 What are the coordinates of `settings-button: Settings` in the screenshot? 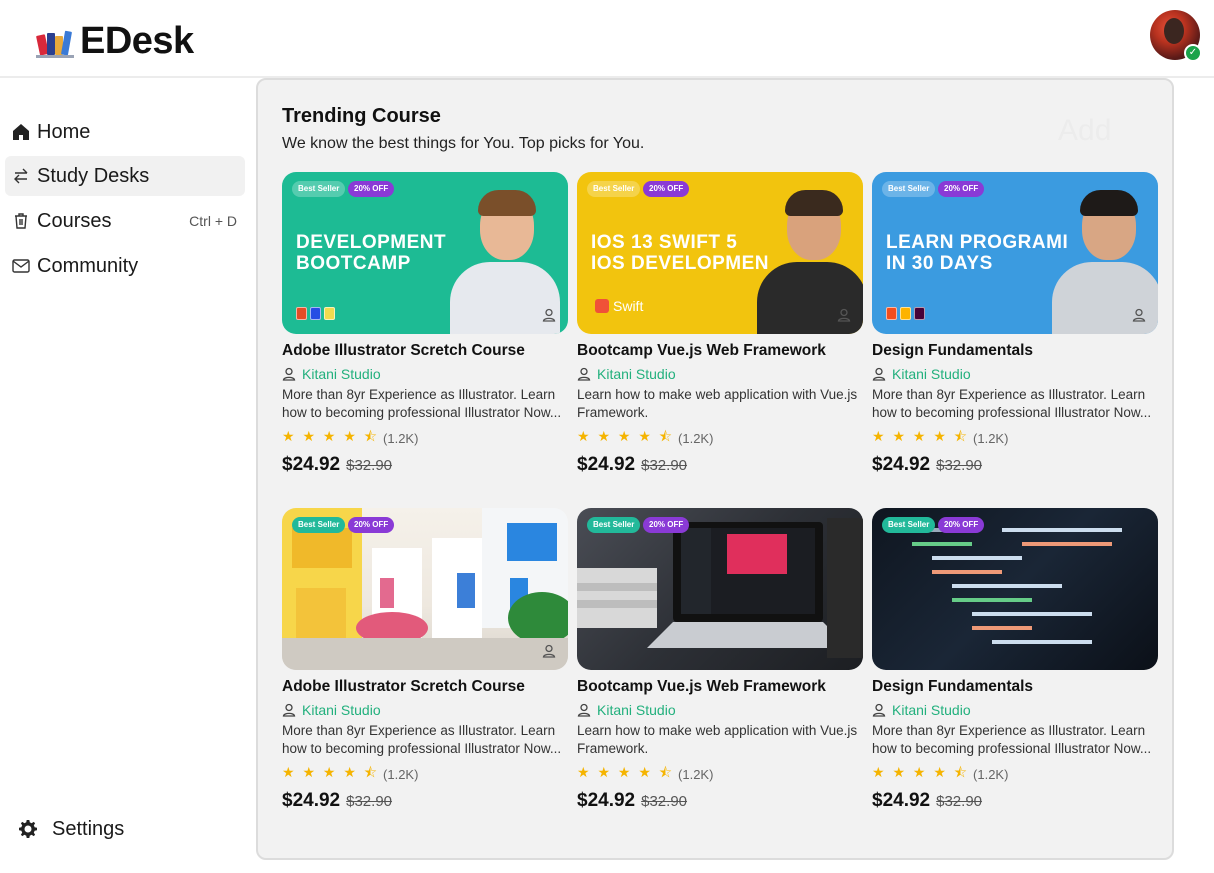 It's located at (70, 829).